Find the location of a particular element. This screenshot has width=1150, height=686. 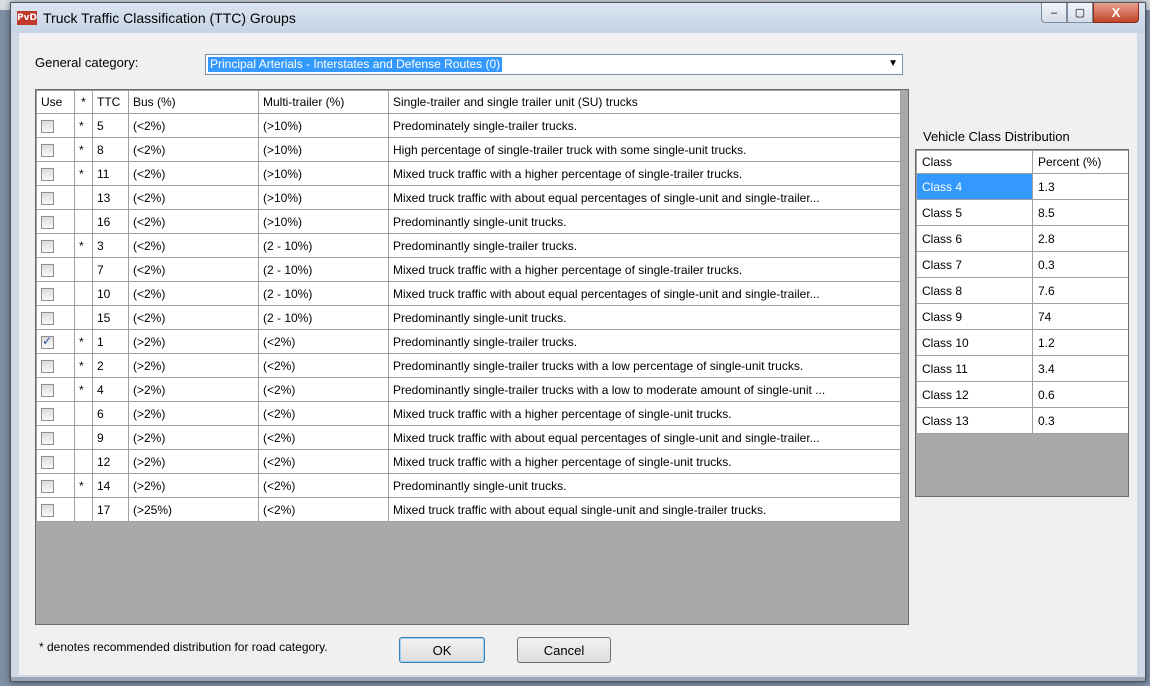

maximize-button: ▢ is located at coordinates (1080, 13).